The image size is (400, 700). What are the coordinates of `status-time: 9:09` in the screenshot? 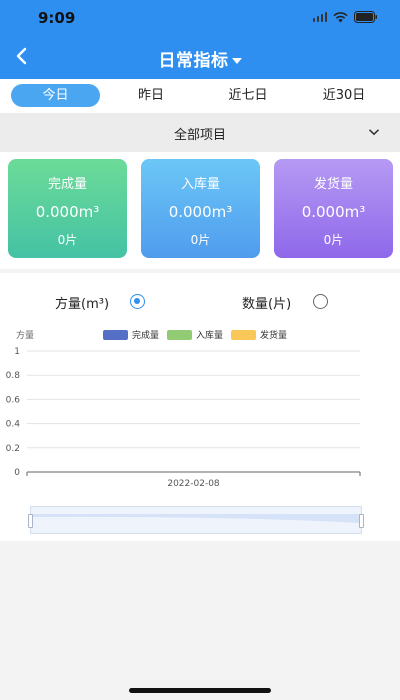 It's located at (57, 18).